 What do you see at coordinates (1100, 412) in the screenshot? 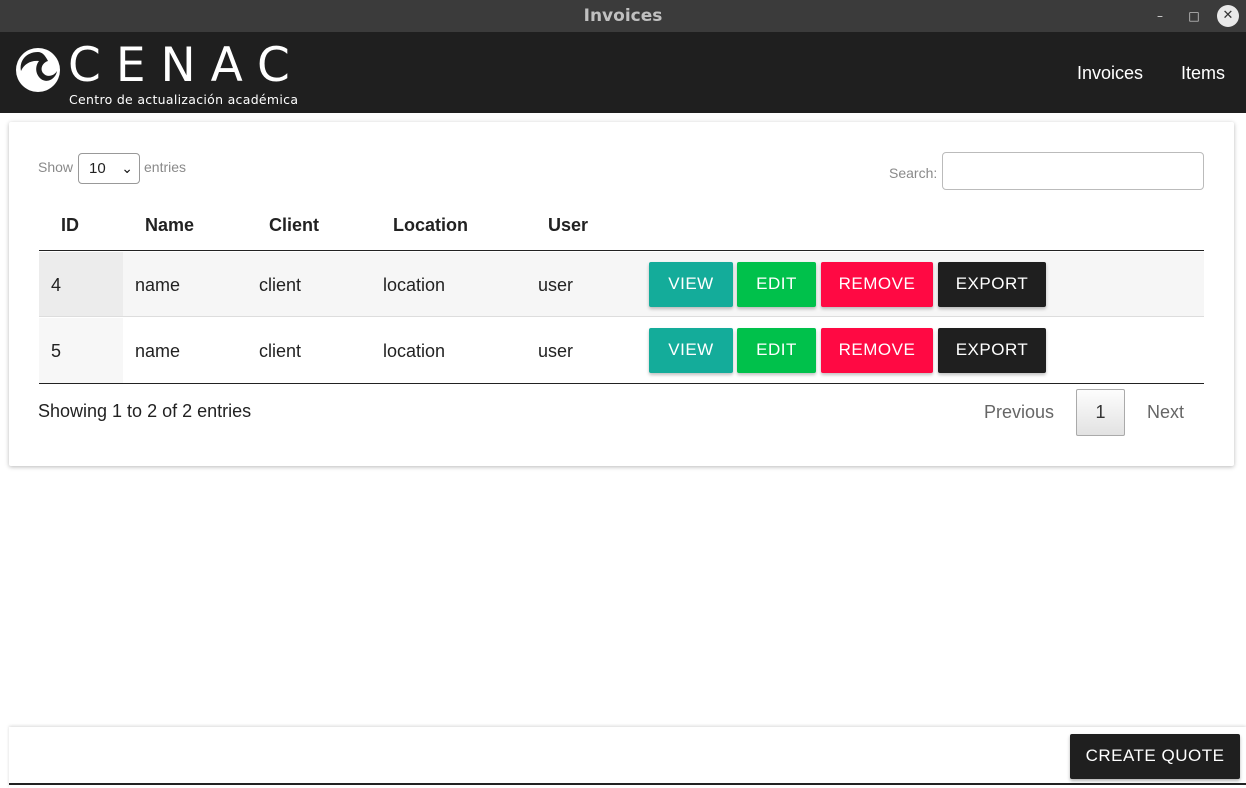
I see `pagination-page-1: 1` at bounding box center [1100, 412].